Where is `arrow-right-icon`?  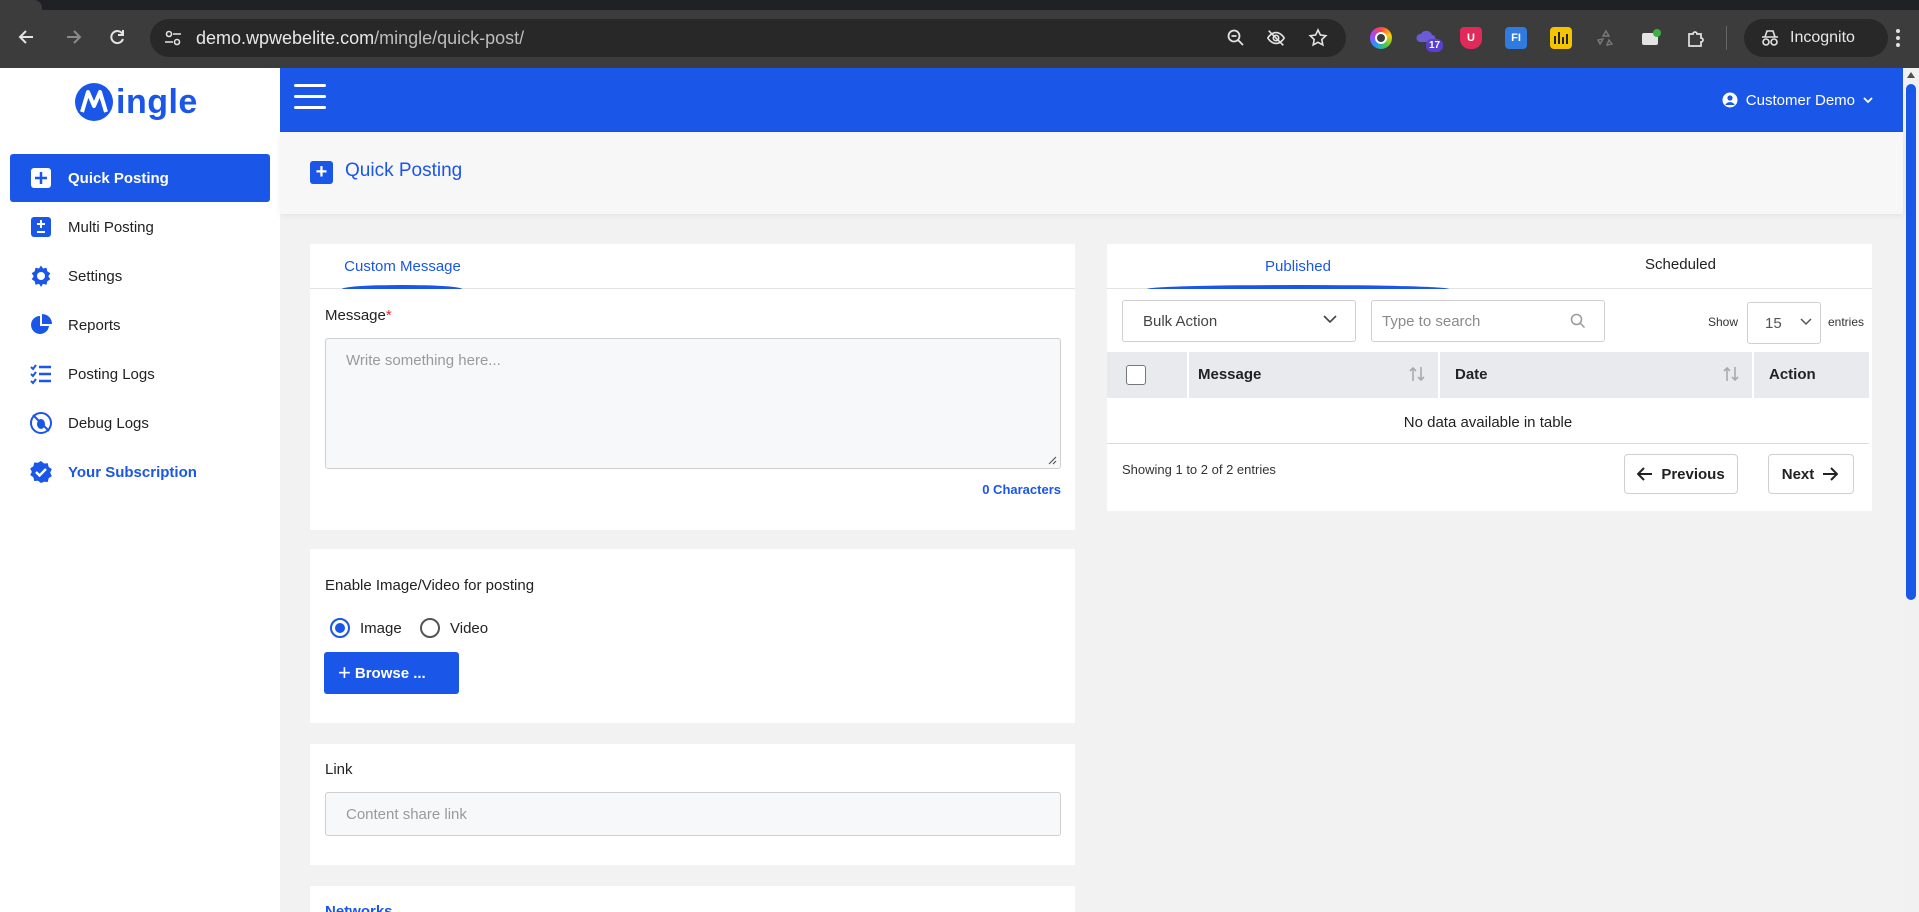 arrow-right-icon is located at coordinates (1831, 474).